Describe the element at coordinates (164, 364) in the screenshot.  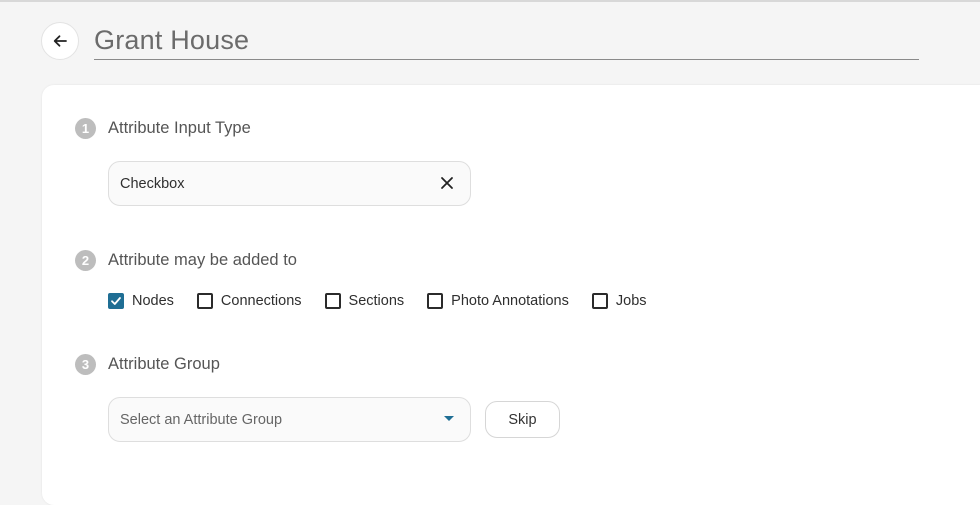
I see `step-3-label: Attribute Group` at that location.